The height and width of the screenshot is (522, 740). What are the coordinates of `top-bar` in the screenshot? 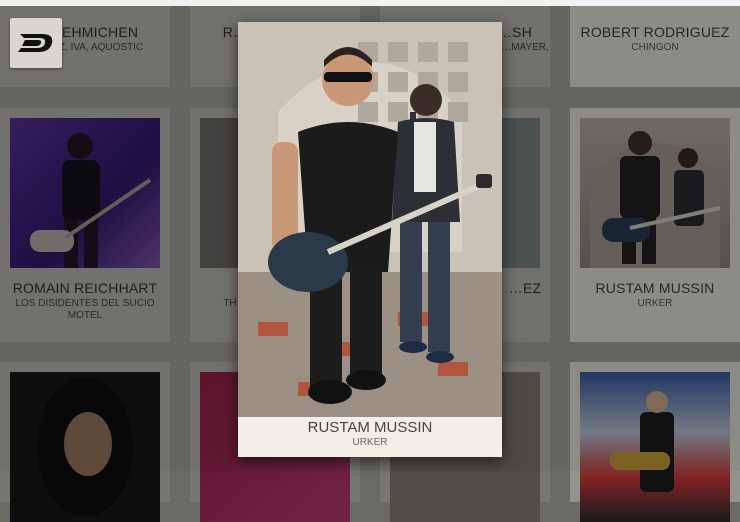 It's located at (370, 3).